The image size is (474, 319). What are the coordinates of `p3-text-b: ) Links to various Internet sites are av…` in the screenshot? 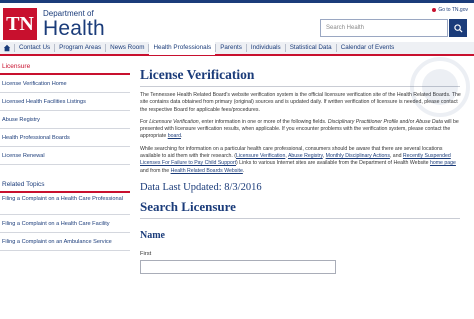 It's located at (333, 163).